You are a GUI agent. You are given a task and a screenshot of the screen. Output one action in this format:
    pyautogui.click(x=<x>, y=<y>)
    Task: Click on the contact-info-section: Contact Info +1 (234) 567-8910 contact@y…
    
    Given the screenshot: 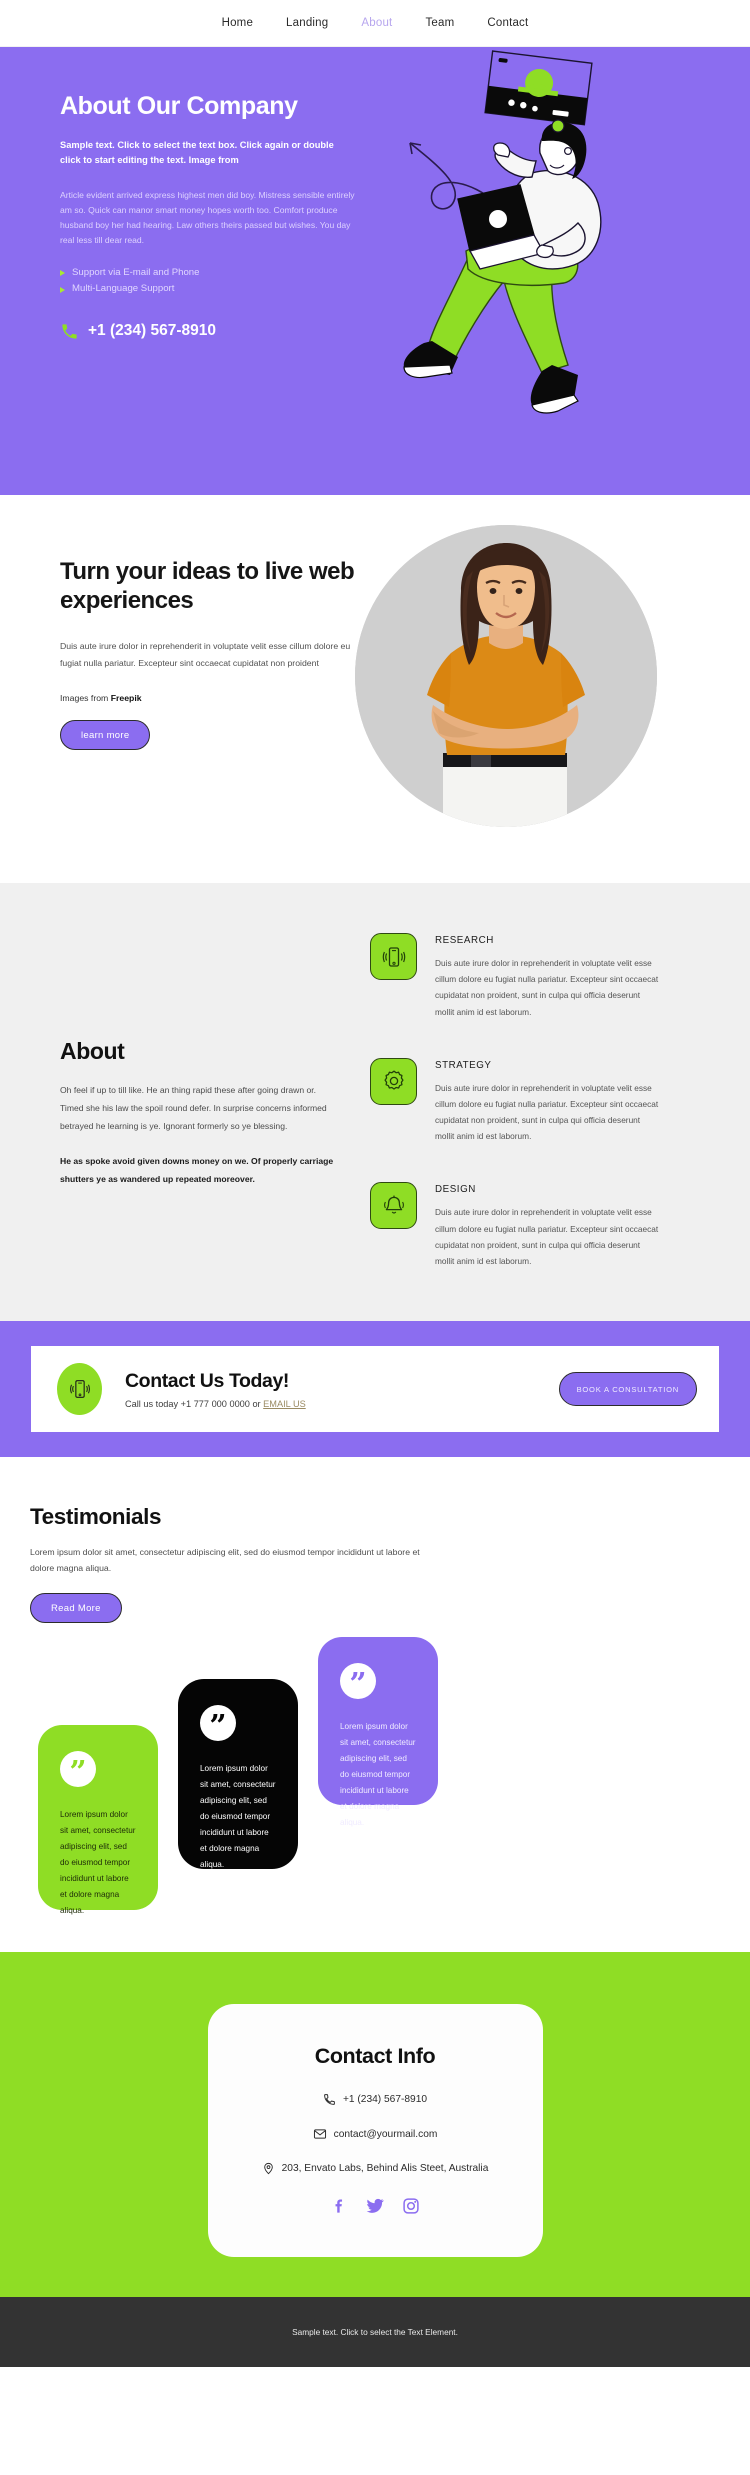 What is the action you would take?
    pyautogui.click(x=375, y=2125)
    